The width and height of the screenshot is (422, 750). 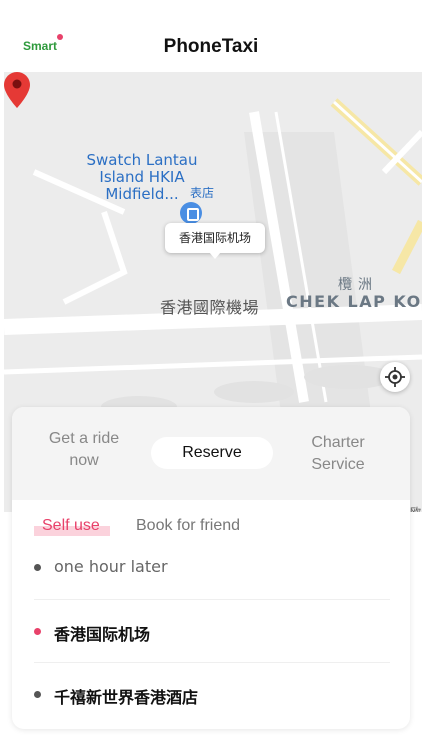 I want to click on service-charter: Charter Service, so click(x=338, y=454).